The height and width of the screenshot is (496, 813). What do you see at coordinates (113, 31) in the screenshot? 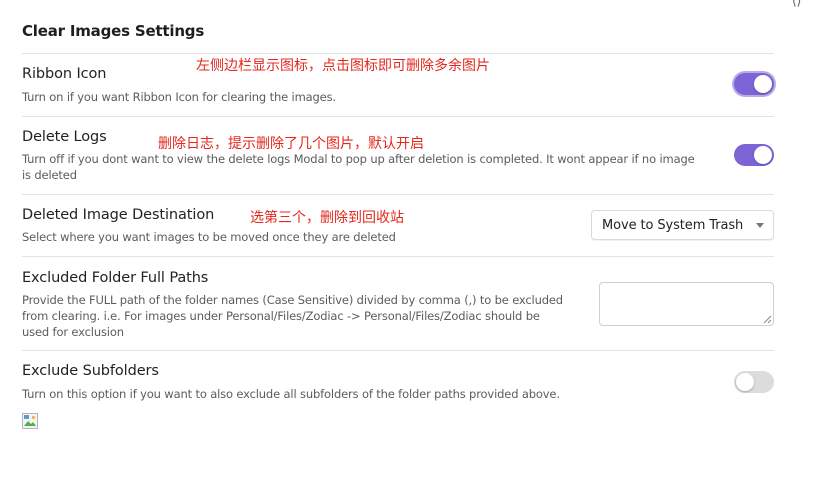
I see `page-title: Clear Images Settings` at bounding box center [113, 31].